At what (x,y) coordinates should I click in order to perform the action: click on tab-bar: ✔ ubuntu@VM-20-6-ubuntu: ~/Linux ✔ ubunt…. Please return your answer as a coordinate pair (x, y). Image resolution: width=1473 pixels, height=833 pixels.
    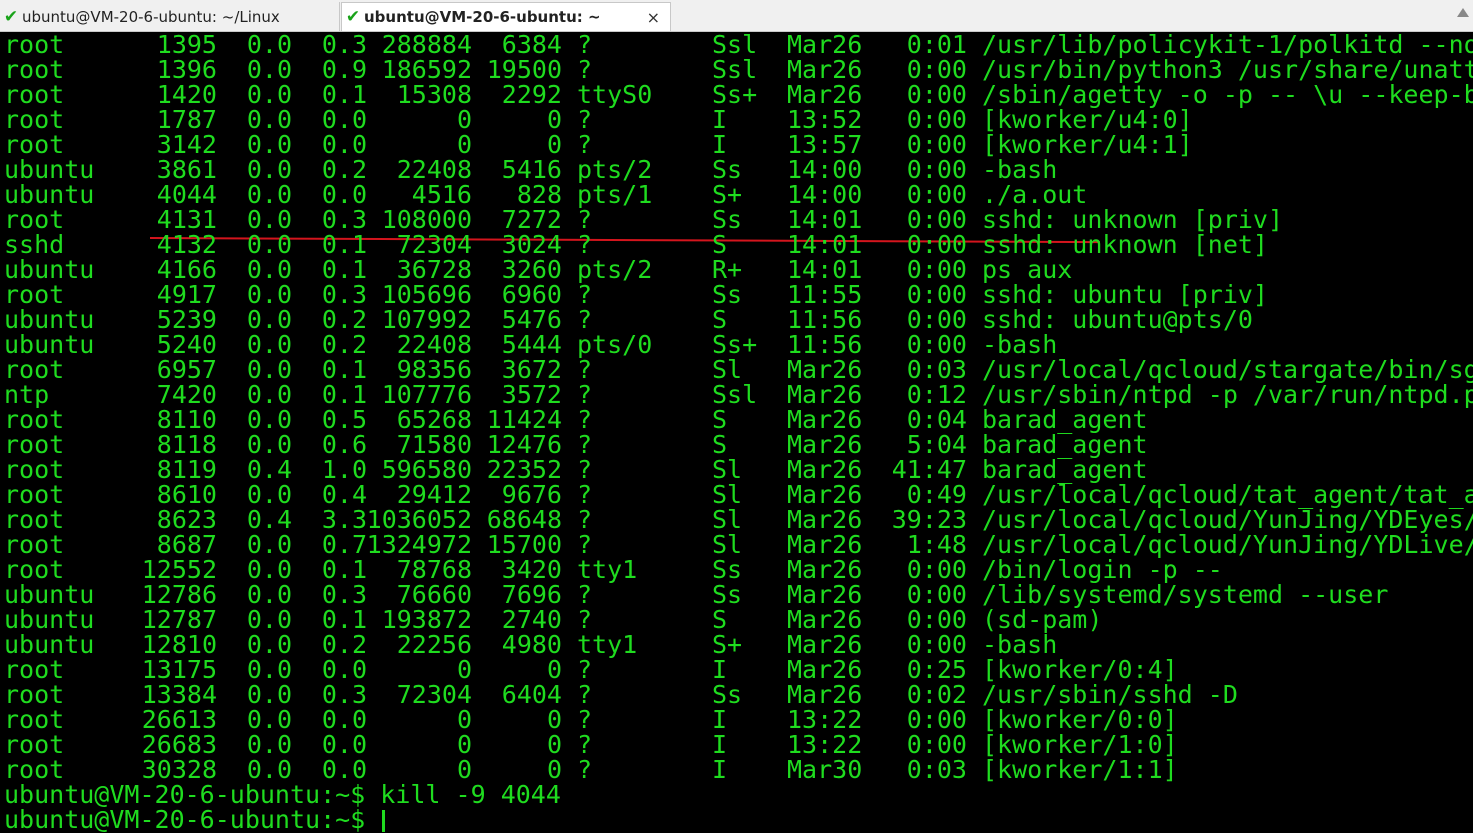
    Looking at the image, I should click on (736, 16).